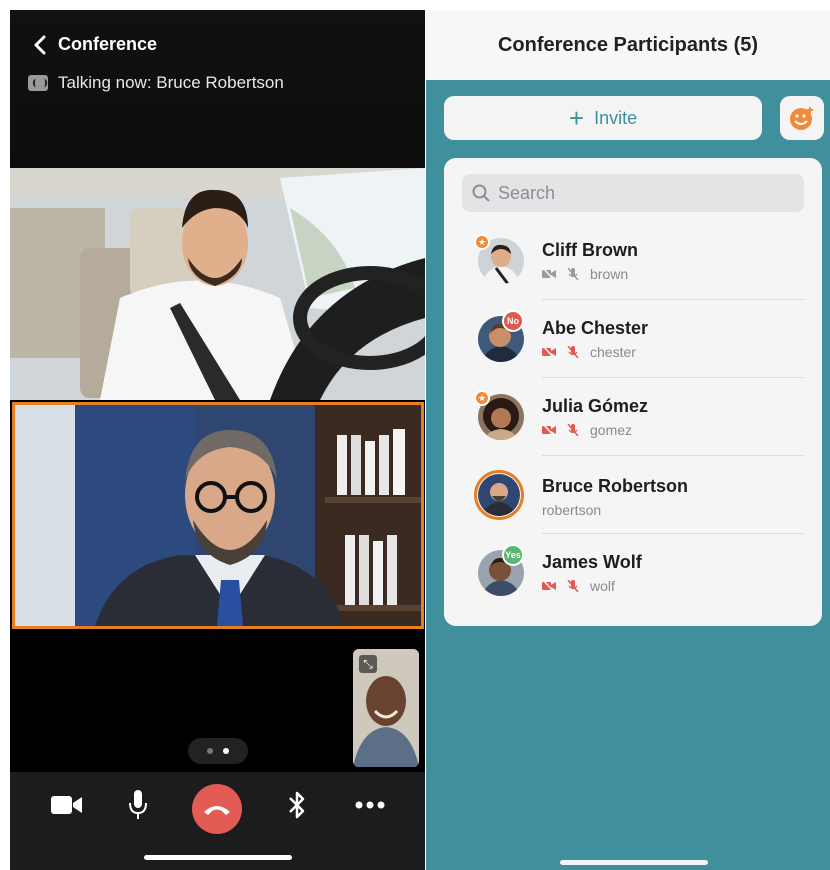 This screenshot has height=870, width=830. What do you see at coordinates (481, 193) in the screenshot?
I see `search-icon` at bounding box center [481, 193].